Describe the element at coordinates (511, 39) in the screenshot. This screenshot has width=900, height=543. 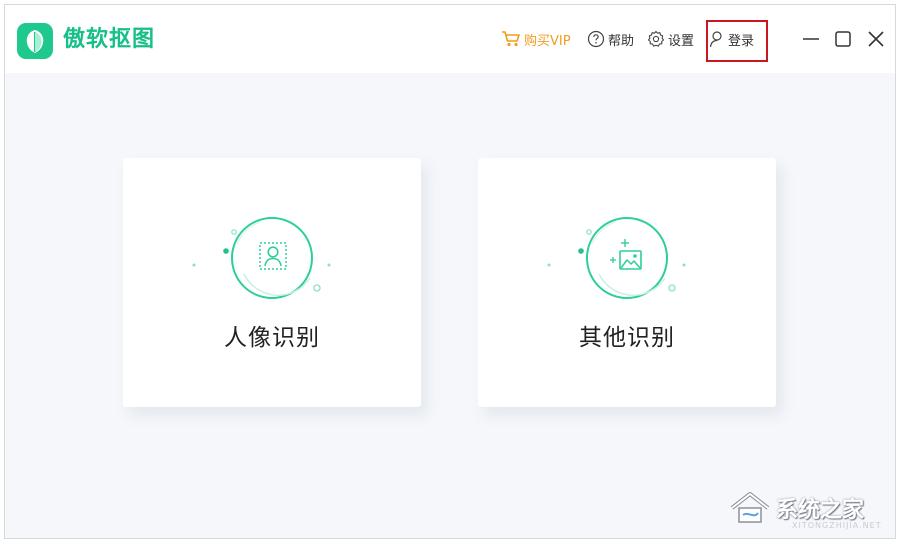
I see `cart-icon` at that location.